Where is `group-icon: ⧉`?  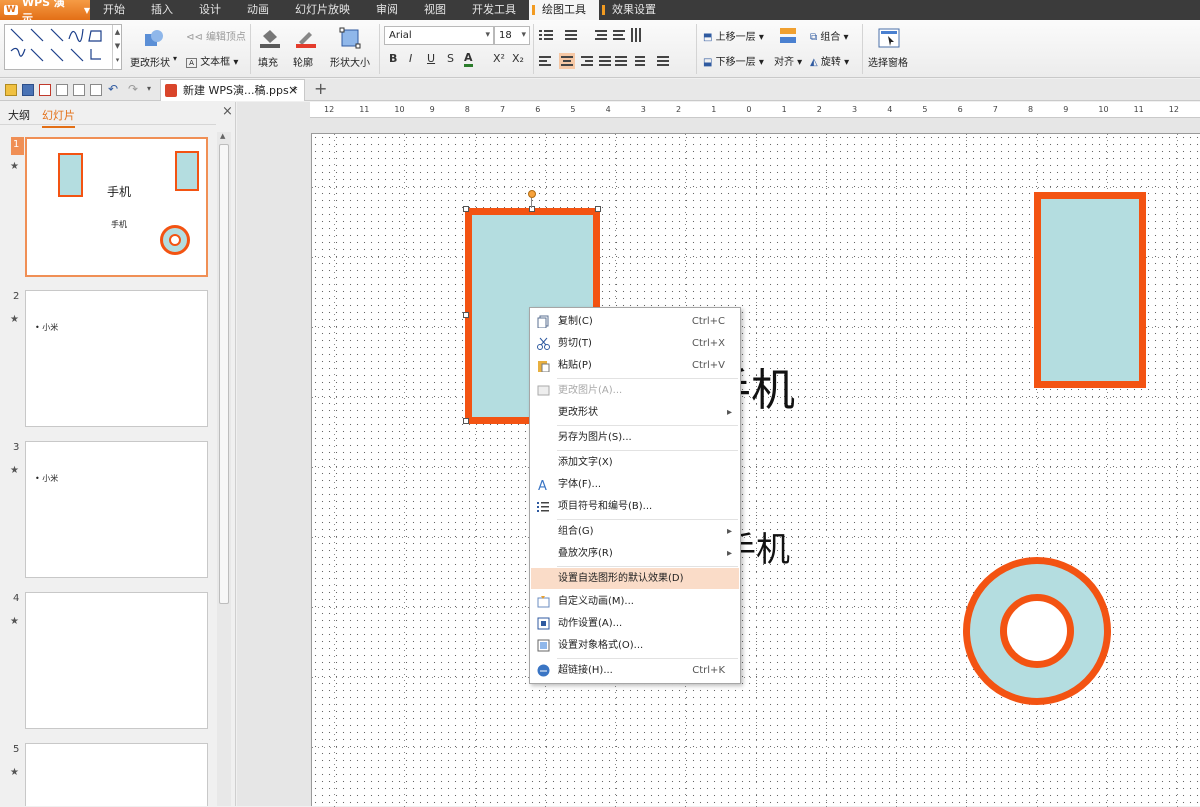
group-icon: ⧉ is located at coordinates (814, 37).